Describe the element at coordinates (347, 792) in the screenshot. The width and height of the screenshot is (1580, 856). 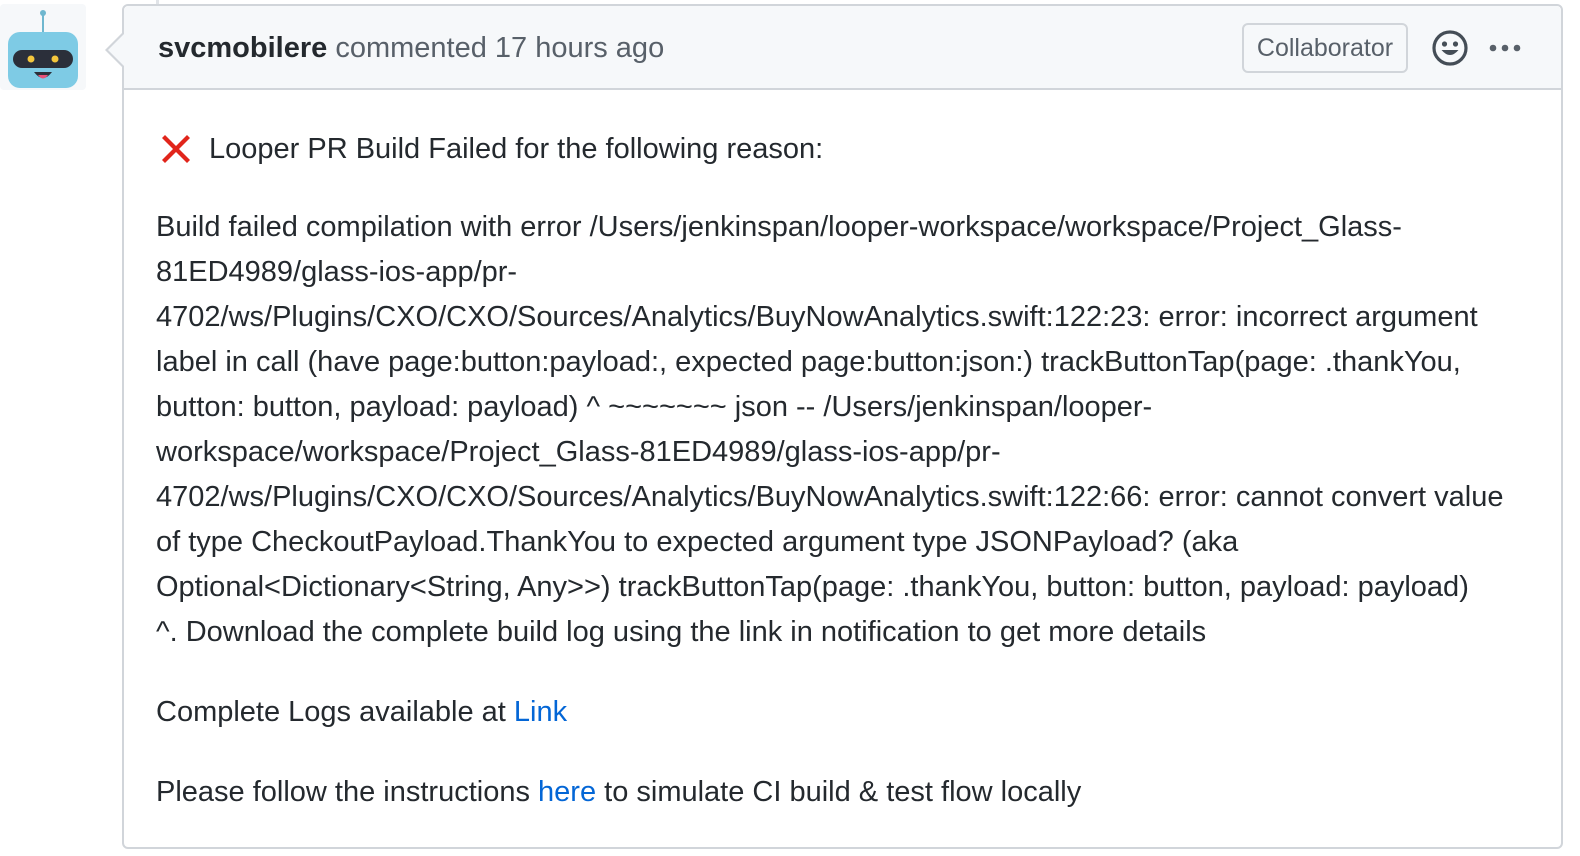
I see `instructions-prefix-text: Please follow the instructions` at that location.